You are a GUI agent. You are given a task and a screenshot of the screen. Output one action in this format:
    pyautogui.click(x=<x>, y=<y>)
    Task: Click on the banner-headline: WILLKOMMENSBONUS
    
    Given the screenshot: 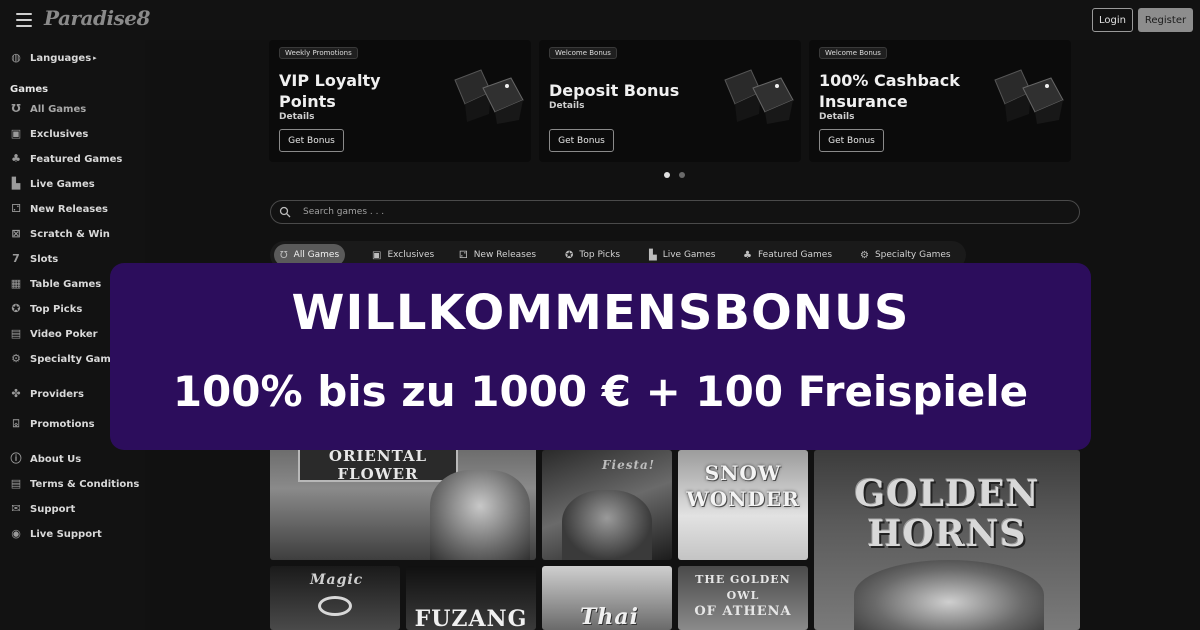 What is the action you would take?
    pyautogui.click(x=600, y=313)
    